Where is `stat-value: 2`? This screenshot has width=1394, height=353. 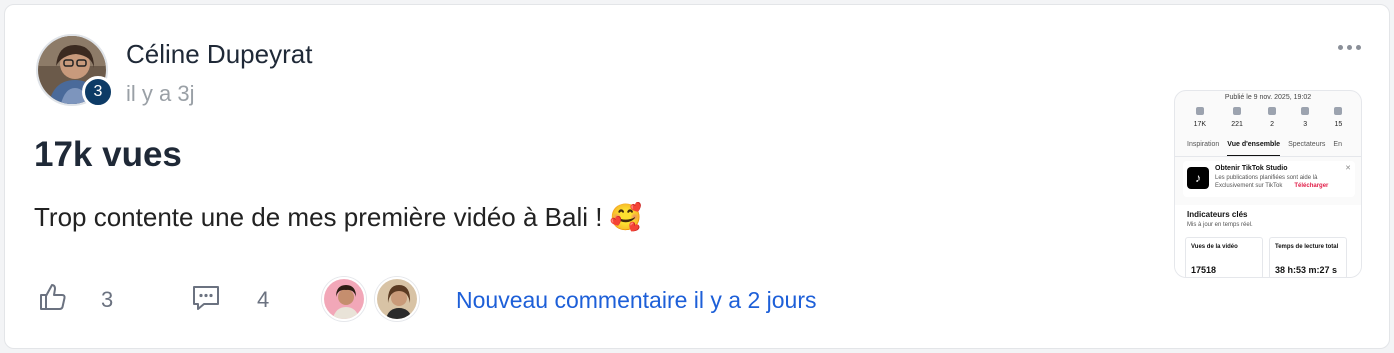 stat-value: 2 is located at coordinates (1272, 124).